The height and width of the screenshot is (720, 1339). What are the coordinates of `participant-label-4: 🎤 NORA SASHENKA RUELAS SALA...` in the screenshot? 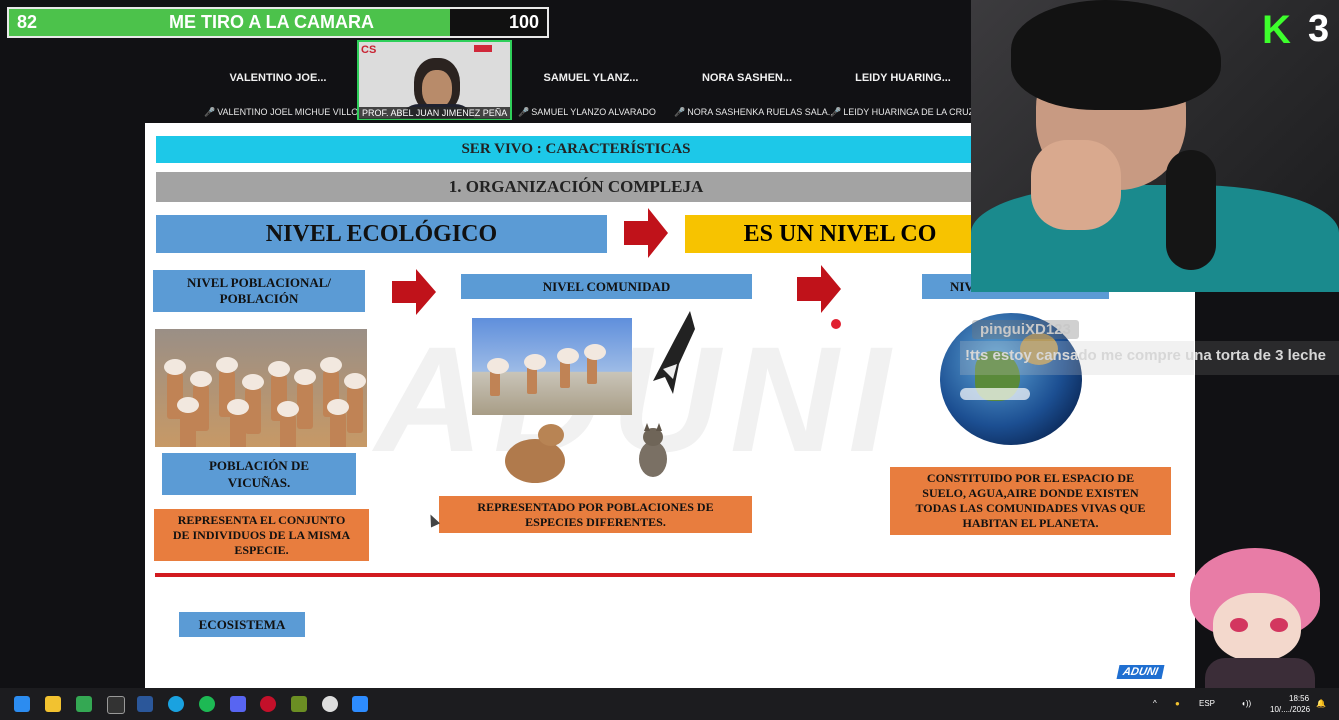 It's located at (755, 112).